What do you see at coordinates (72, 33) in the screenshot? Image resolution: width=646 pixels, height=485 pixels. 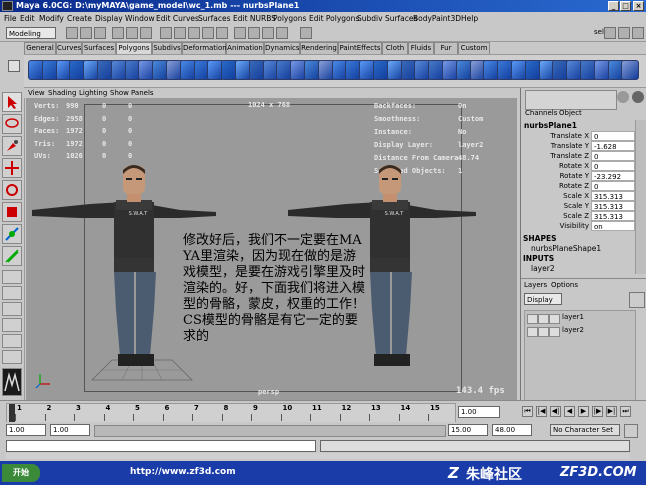 I see `new-scene-icon` at bounding box center [72, 33].